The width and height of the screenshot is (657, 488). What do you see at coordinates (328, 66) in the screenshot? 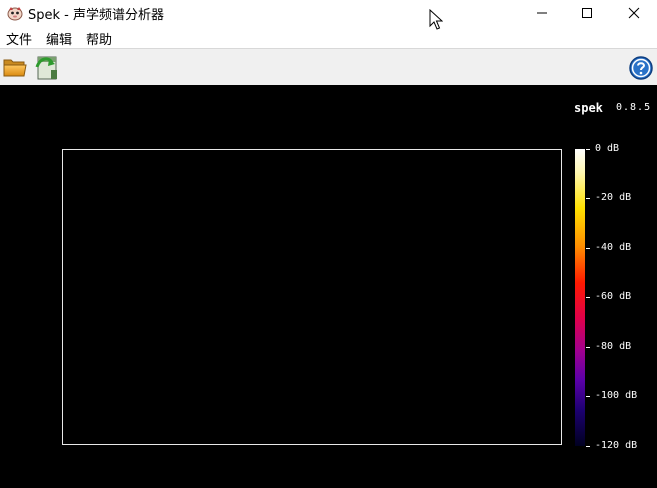
I see `toolbar` at bounding box center [328, 66].